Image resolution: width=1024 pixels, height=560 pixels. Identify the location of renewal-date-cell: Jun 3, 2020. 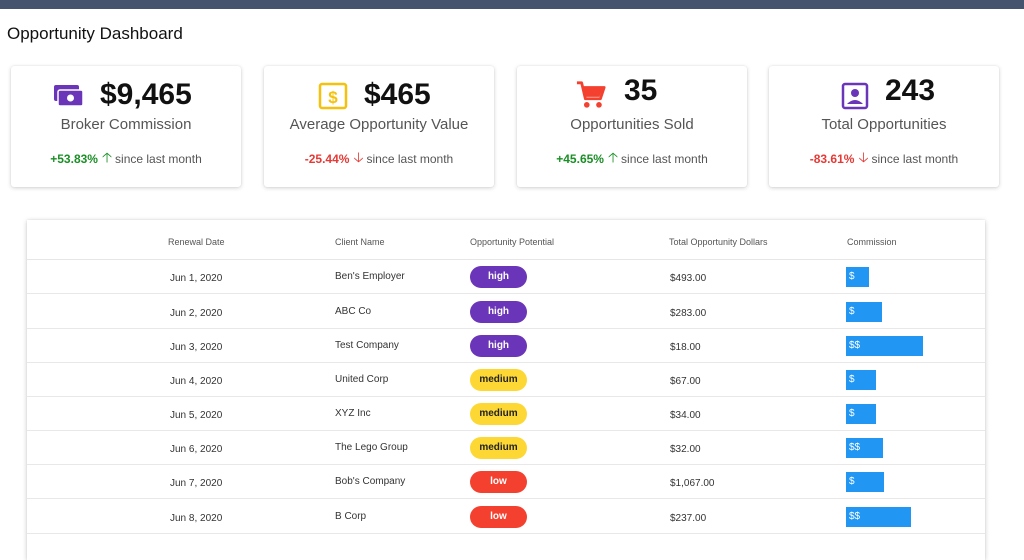
(196, 347).